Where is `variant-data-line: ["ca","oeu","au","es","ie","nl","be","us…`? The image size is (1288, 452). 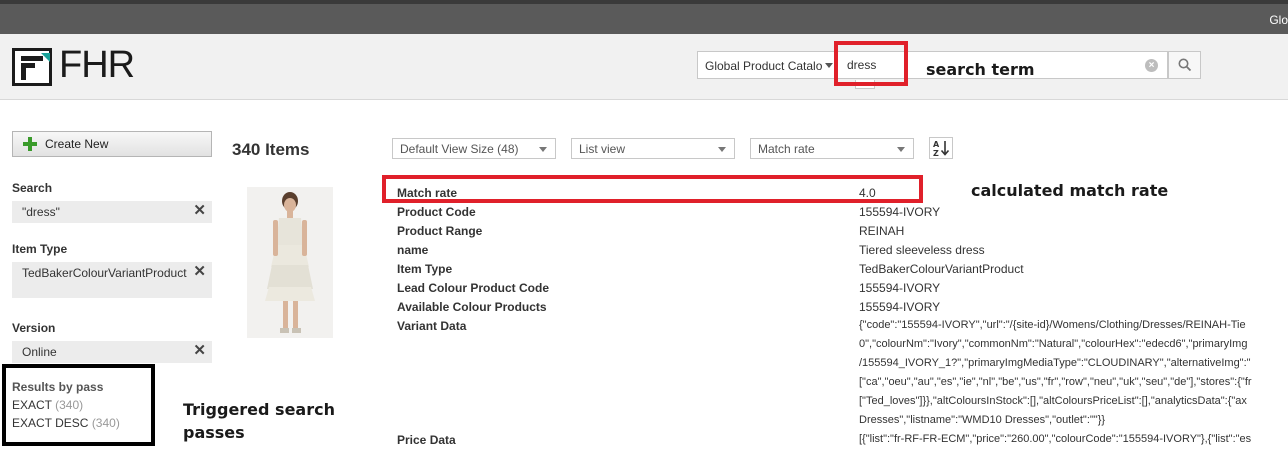 variant-data-line: ["ca","oeu","au","es","ie","nl","be","us… is located at coordinates (1055, 382).